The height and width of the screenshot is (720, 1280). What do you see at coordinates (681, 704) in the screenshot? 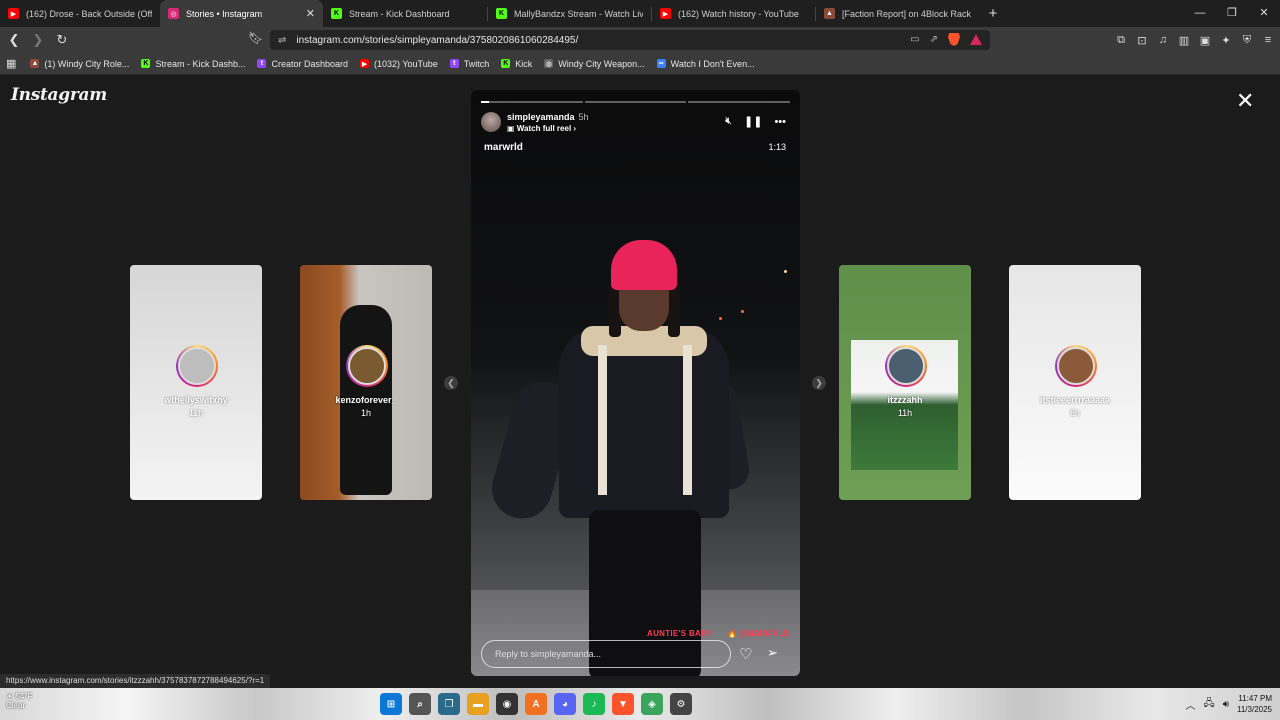
I see `steam-icon: ⚙` at bounding box center [681, 704].